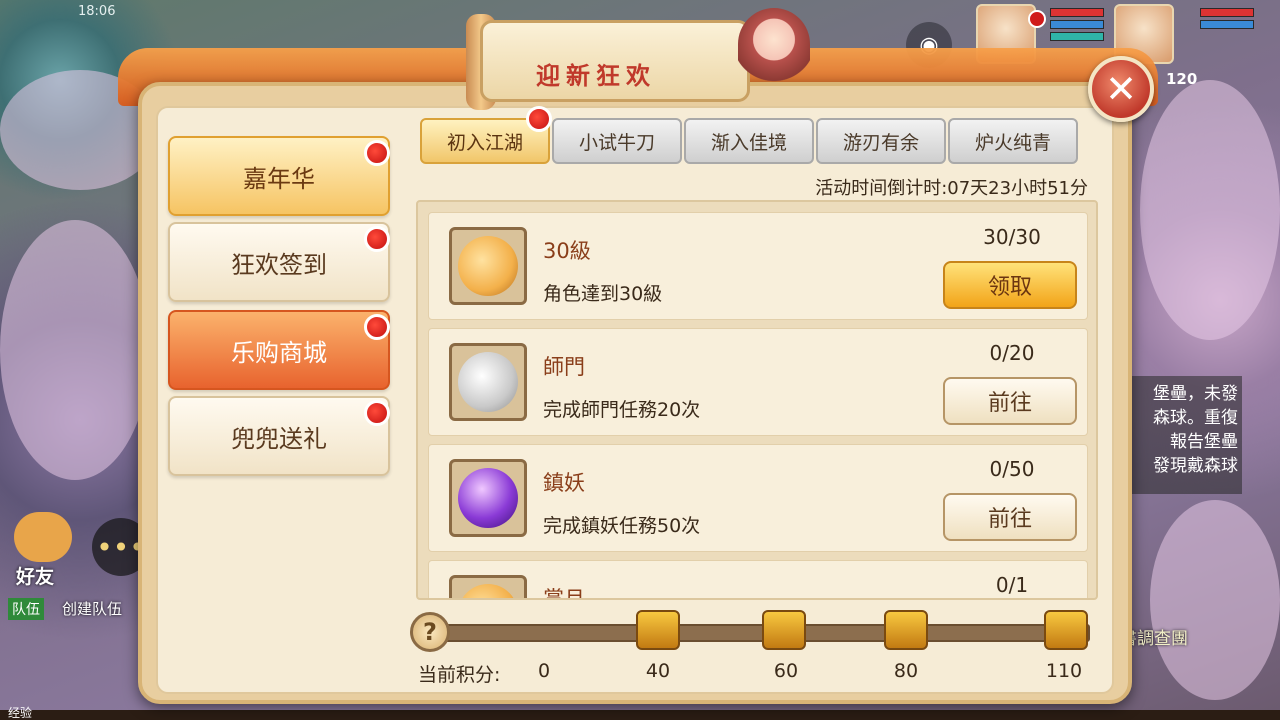 This screenshot has width=1280, height=720. Describe the element at coordinates (1064, 671) in the screenshot. I see `milestone-value: 110` at that location.